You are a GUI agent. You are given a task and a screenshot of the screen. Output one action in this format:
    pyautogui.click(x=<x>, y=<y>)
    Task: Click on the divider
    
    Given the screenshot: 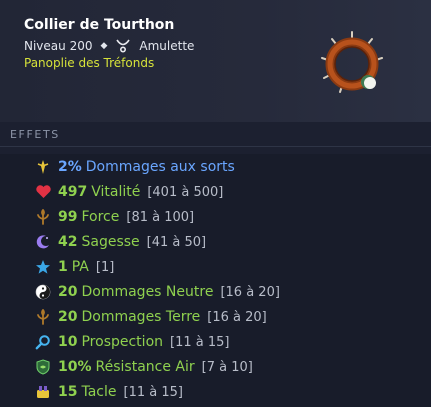 What is the action you would take?
    pyautogui.click(x=215, y=146)
    